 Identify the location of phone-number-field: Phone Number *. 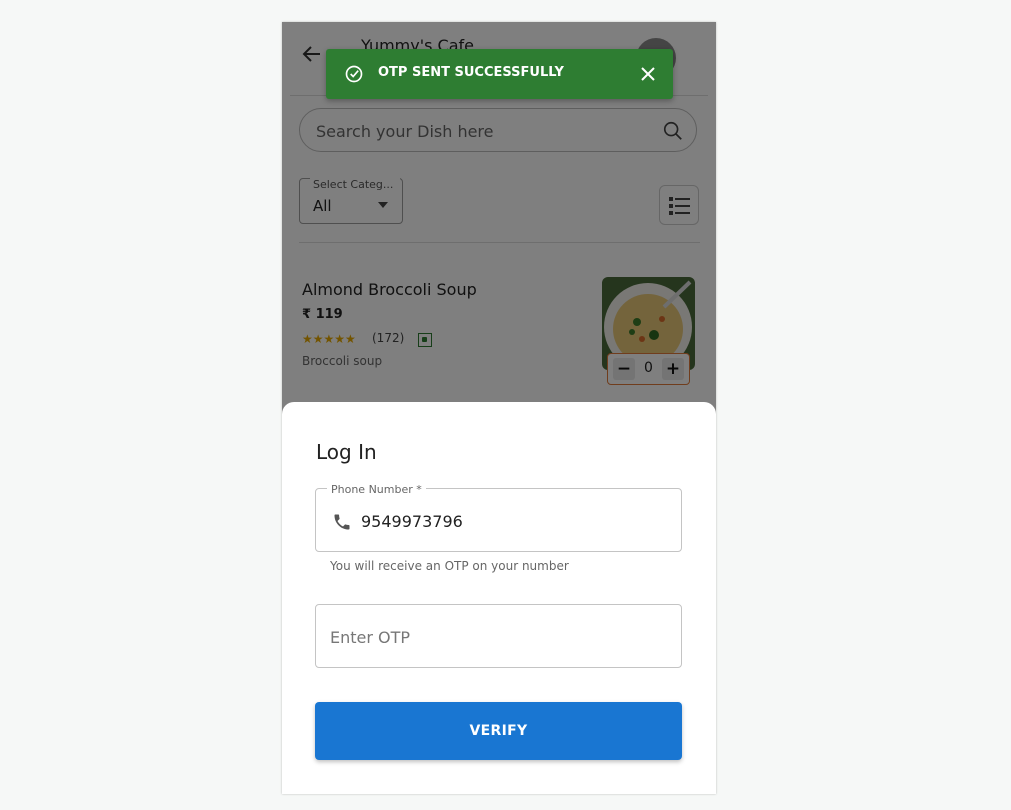
(498, 517).